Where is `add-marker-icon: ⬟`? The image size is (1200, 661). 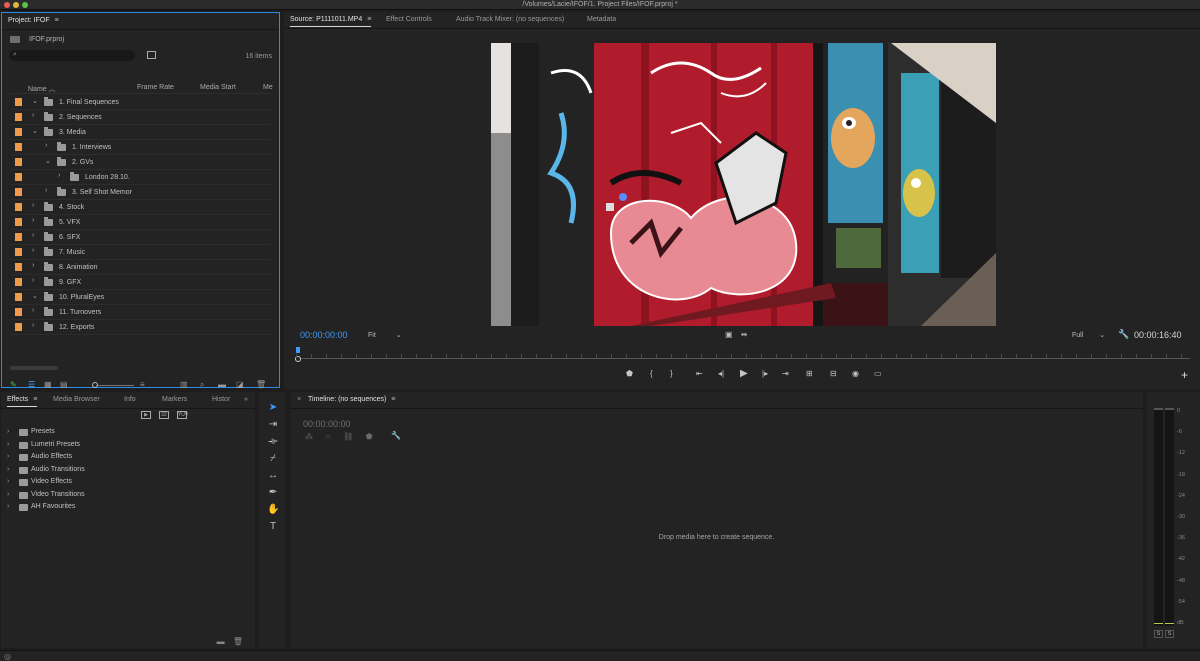
add-marker-icon: ⬟ is located at coordinates (369, 436).